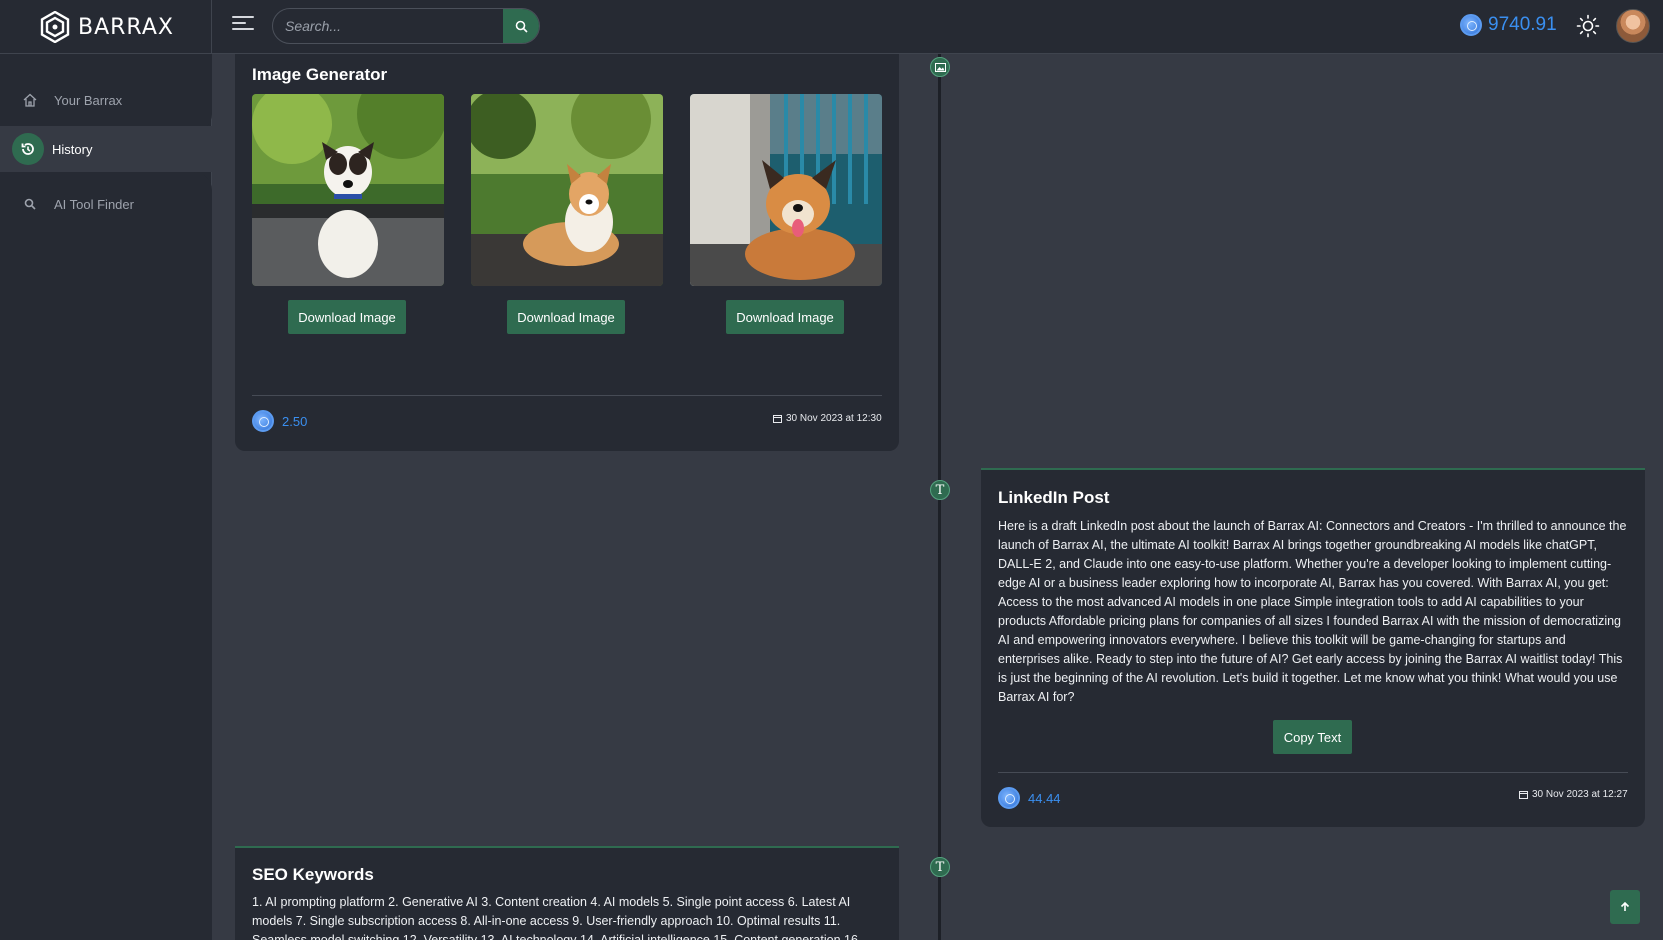 This screenshot has width=1663, height=940. What do you see at coordinates (1312, 737) in the screenshot?
I see `copy-text-button: Copy Text` at bounding box center [1312, 737].